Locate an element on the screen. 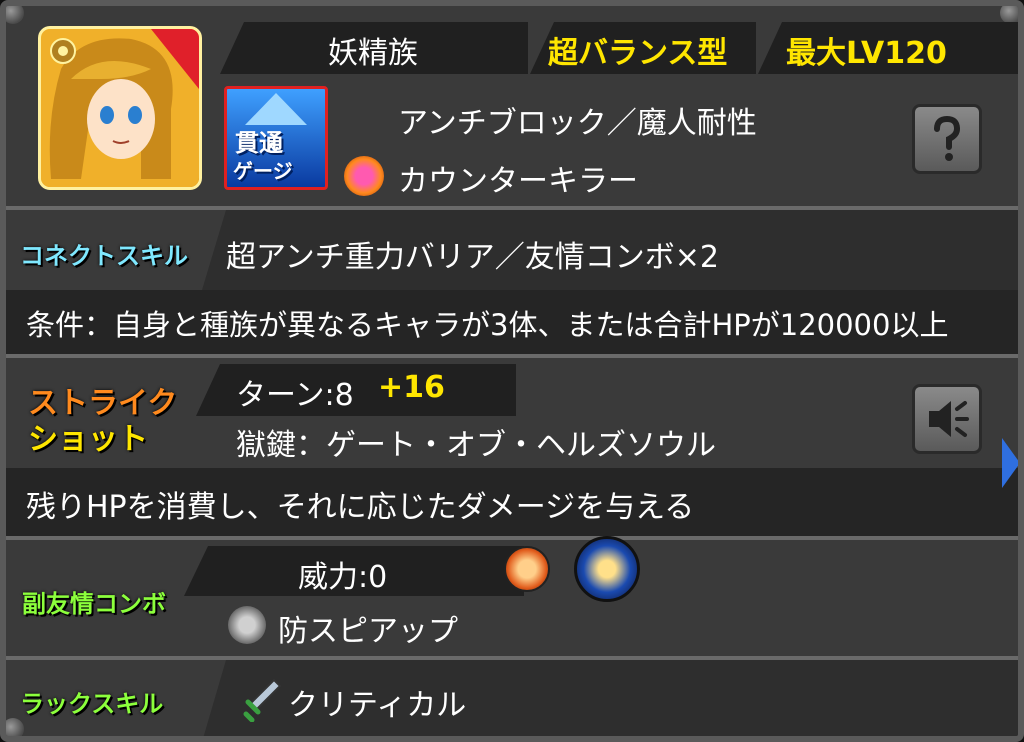 The image size is (1024, 742). strike-description-text: 残りHPを消費し、それに応じたダメージを与える is located at coordinates (360, 507).